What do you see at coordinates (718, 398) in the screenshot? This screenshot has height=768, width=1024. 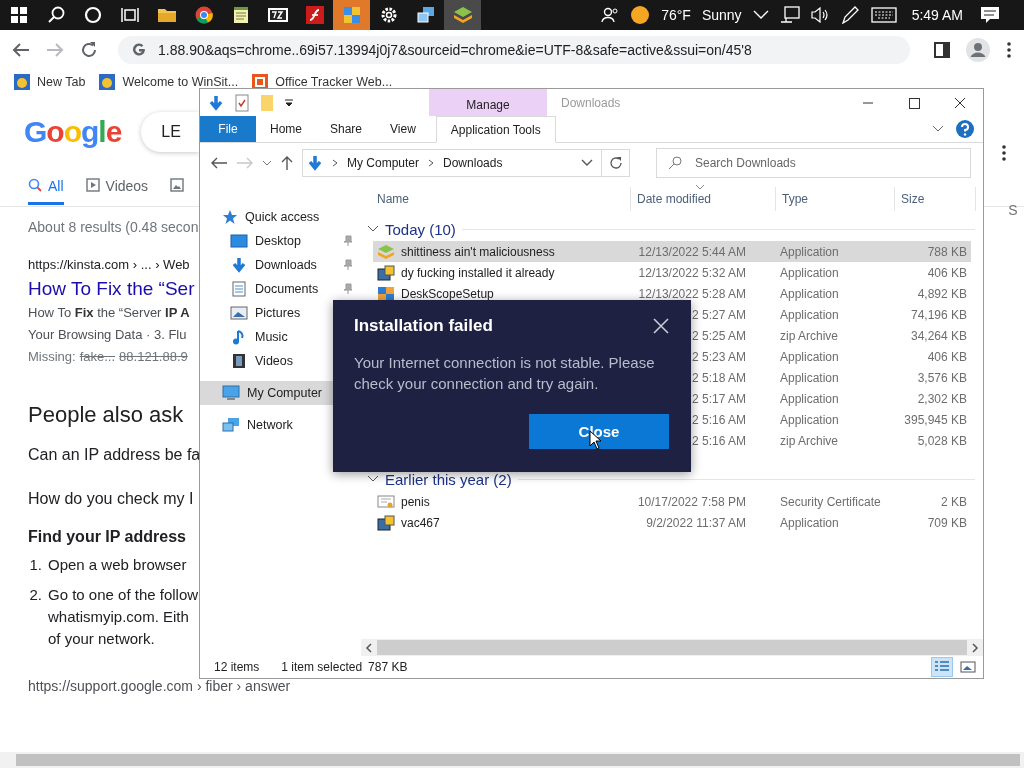 I see `date-cell: 2 5:17 AM` at bounding box center [718, 398].